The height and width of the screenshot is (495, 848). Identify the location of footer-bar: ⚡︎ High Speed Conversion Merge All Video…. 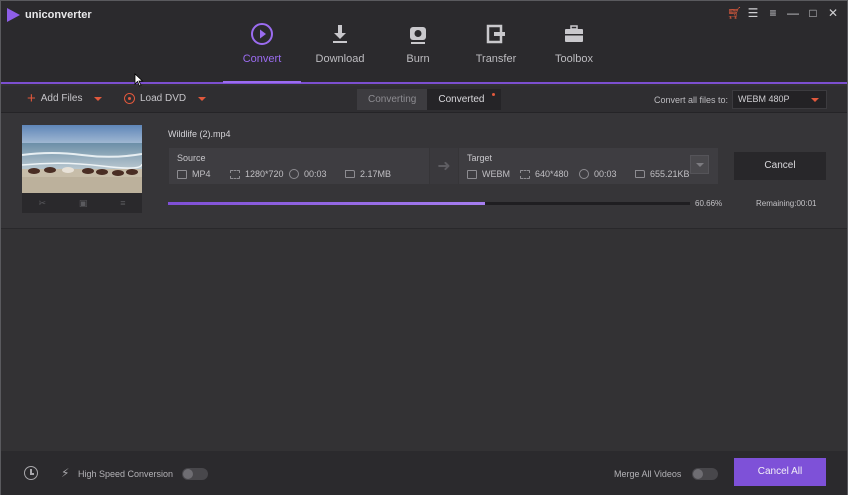
(424, 473).